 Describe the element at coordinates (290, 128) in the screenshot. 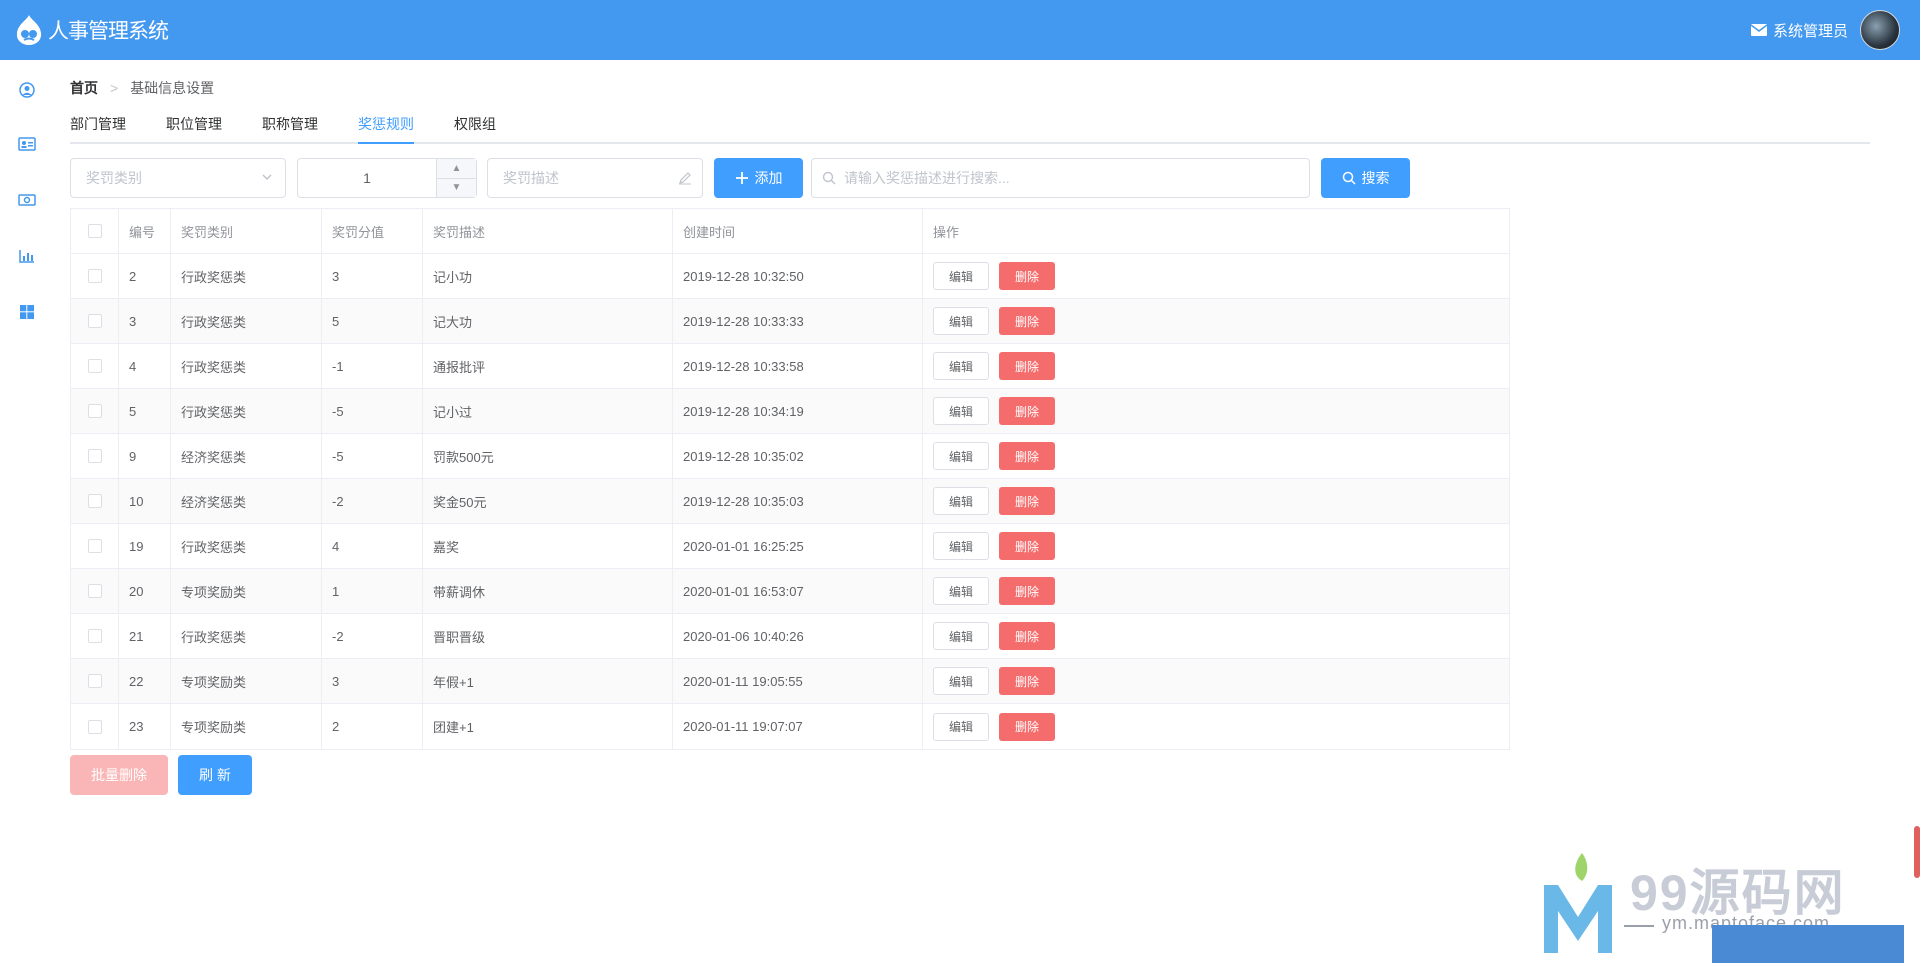

I see `tab-job-title: 职称管理` at that location.